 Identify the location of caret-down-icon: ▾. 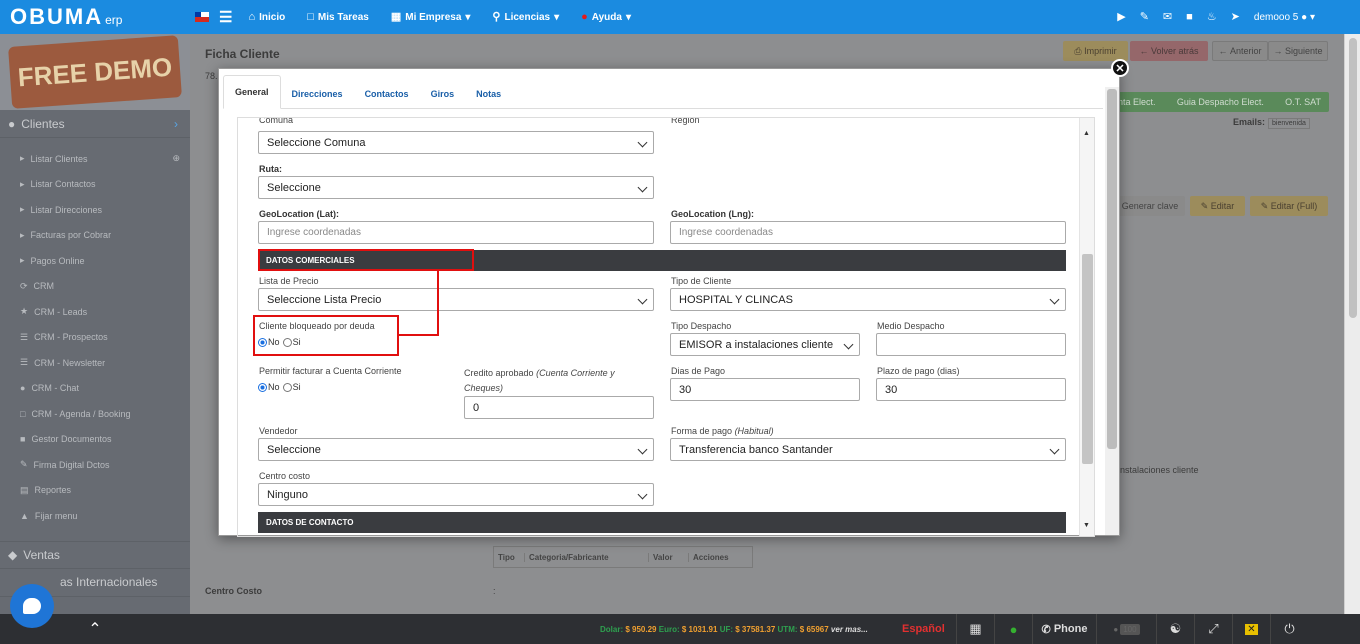
(468, 17).